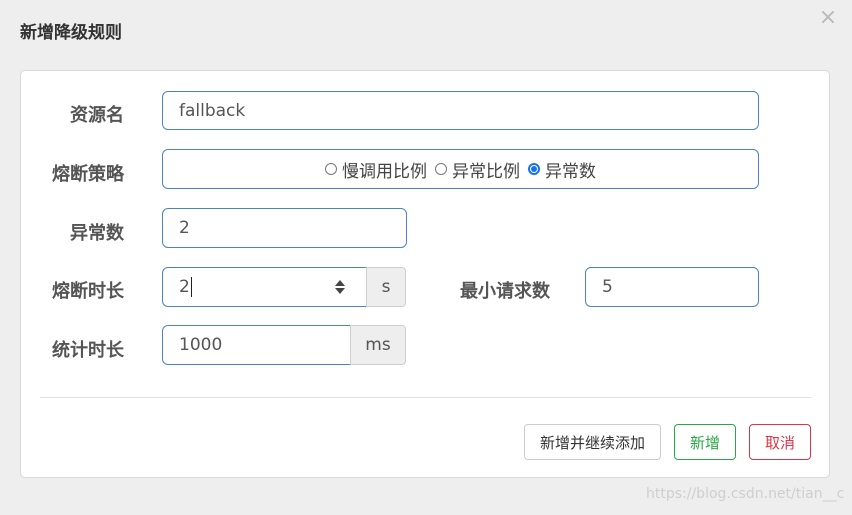  What do you see at coordinates (340, 283) in the screenshot?
I see `spinner-up-icon` at bounding box center [340, 283].